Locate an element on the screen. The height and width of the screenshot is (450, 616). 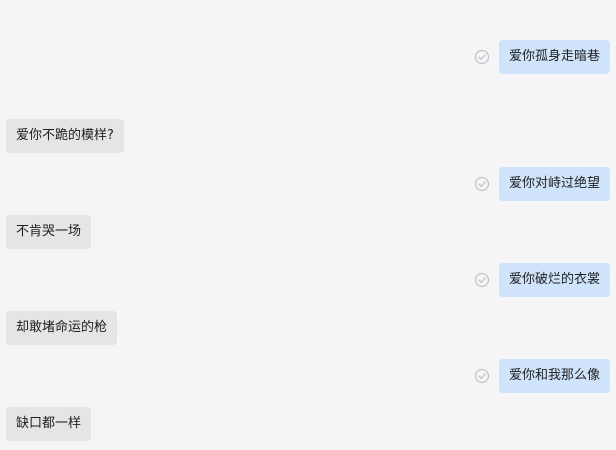
message-bubble-incoming: 爱你不跪的模样? is located at coordinates (65, 136).